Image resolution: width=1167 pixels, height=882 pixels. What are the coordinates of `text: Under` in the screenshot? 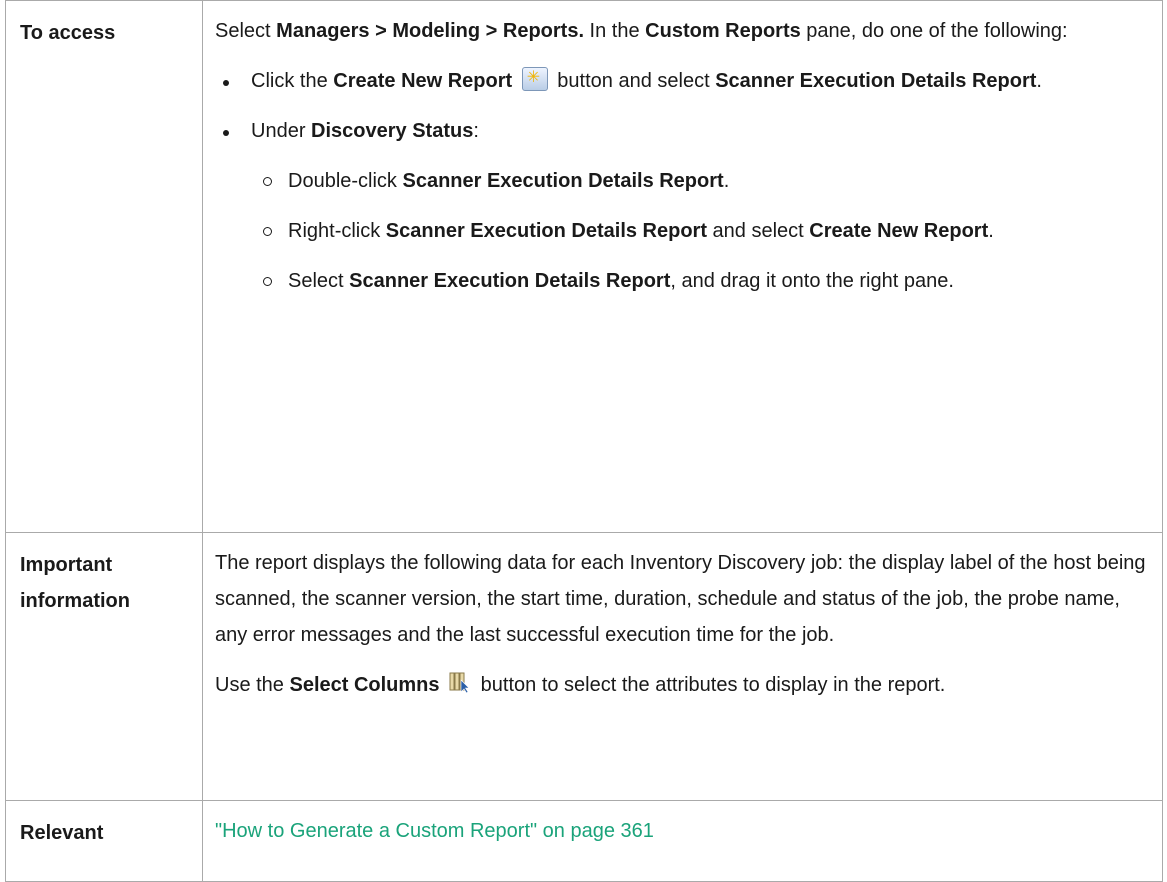 It's located at (281, 131).